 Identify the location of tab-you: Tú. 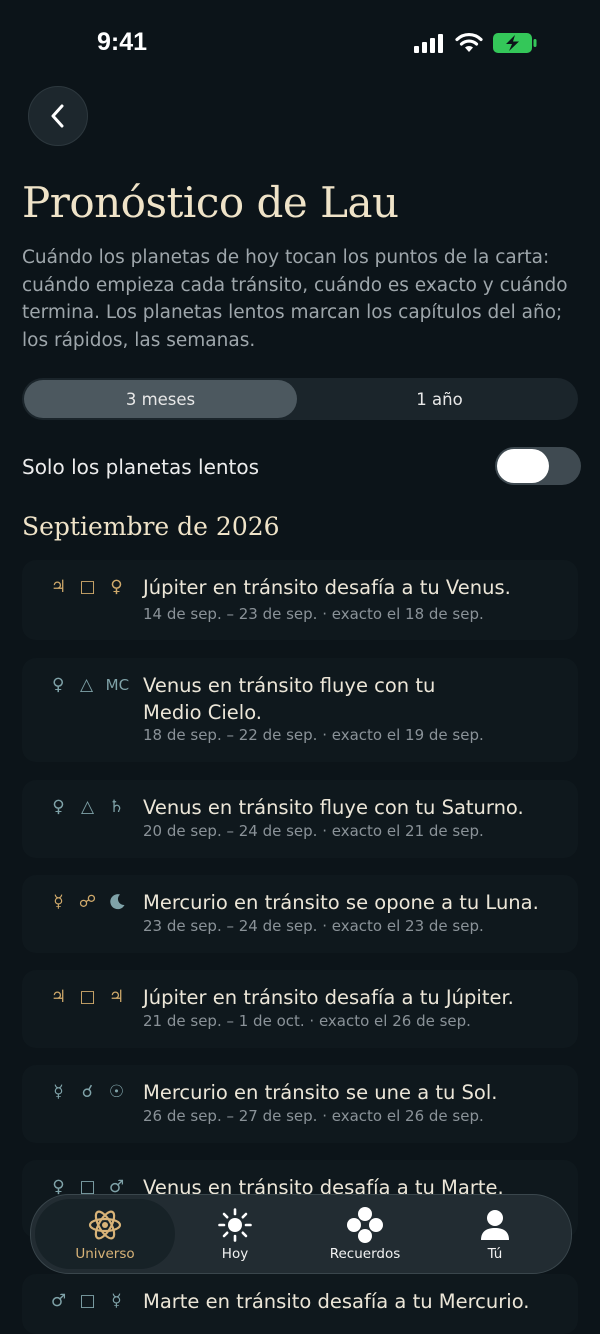
(495, 1234).